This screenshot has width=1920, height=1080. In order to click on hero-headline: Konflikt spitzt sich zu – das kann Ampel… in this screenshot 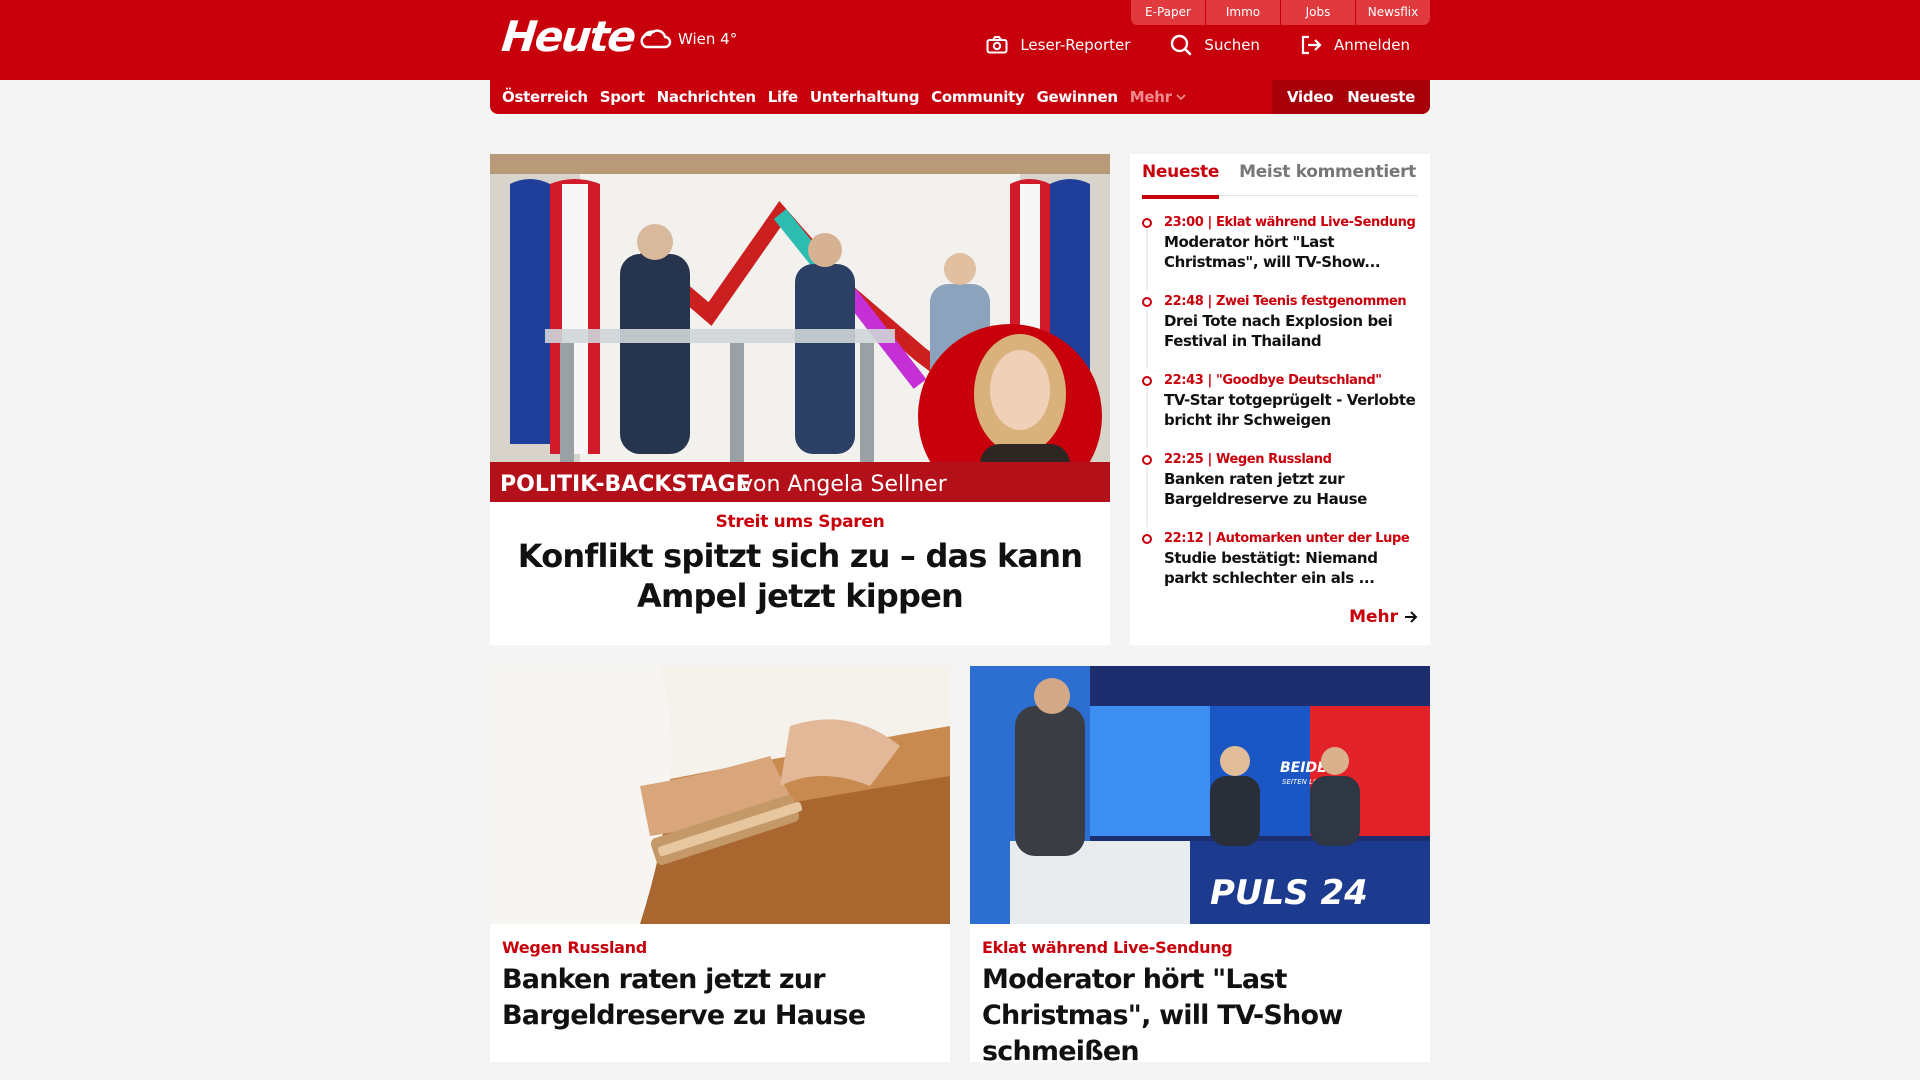, I will do `click(800, 576)`.